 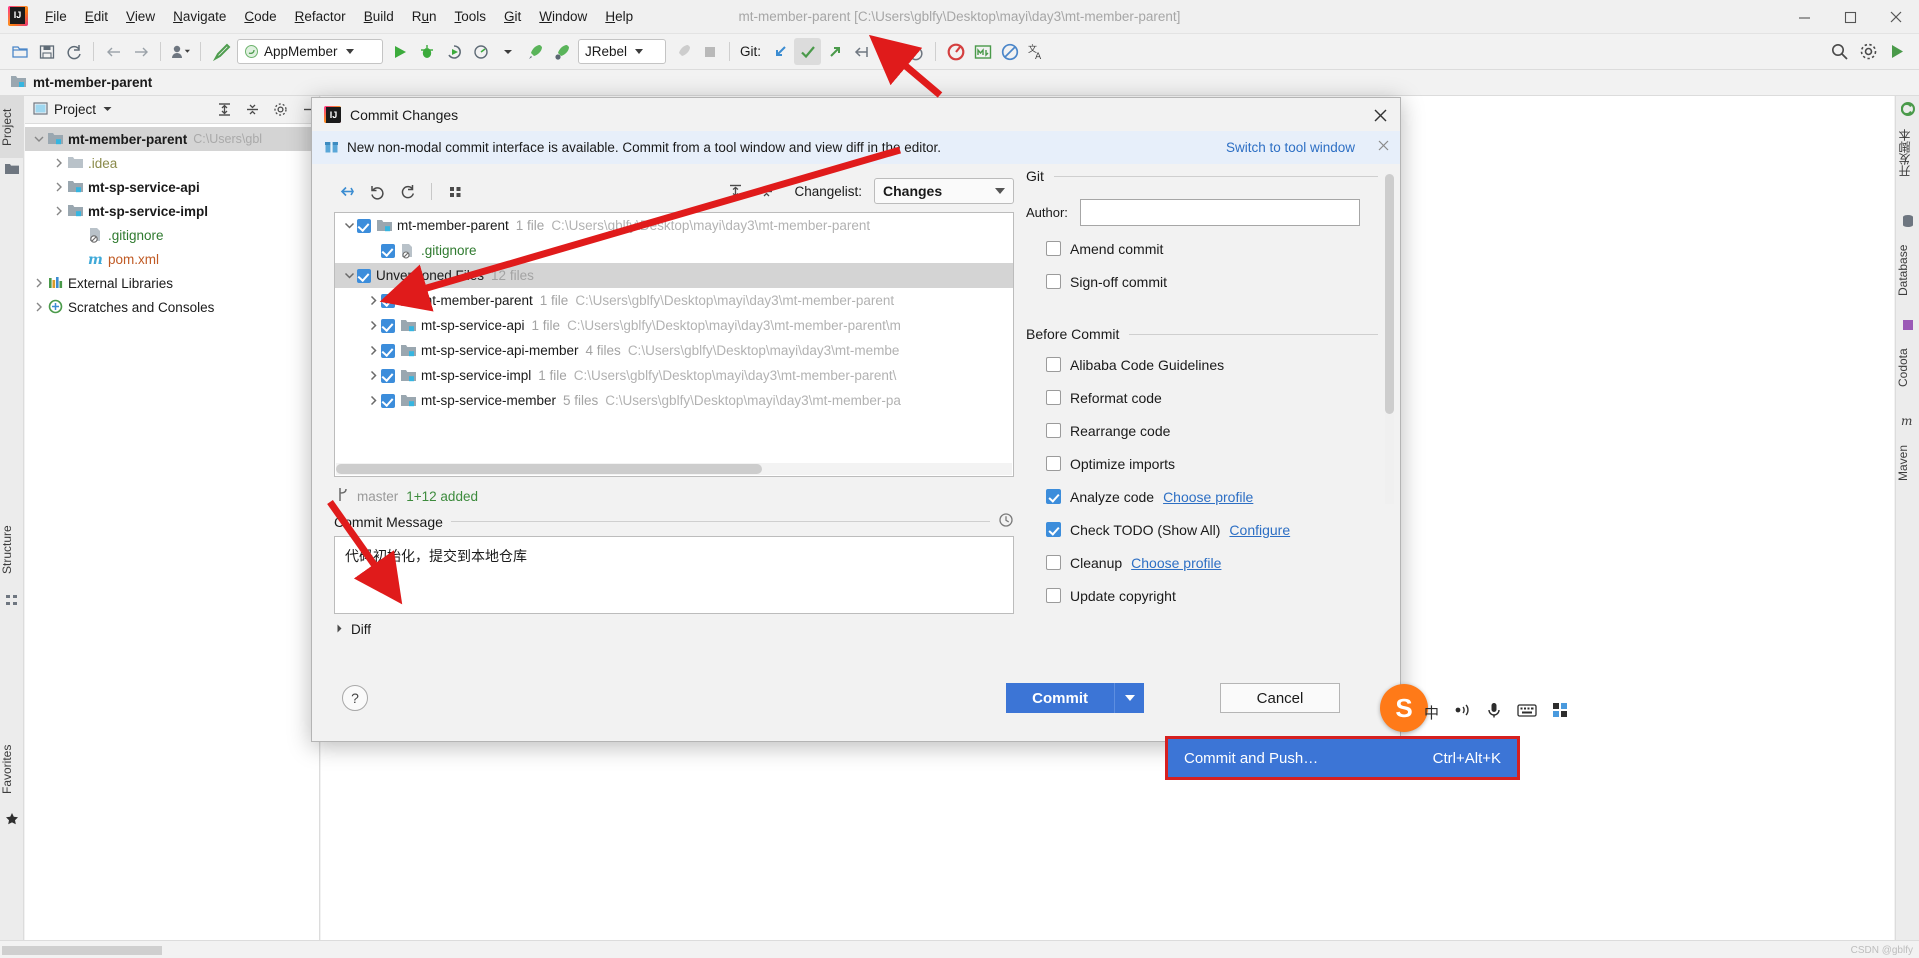 What do you see at coordinates (471, 16) in the screenshot?
I see `menu-item-tools: Tools` at bounding box center [471, 16].